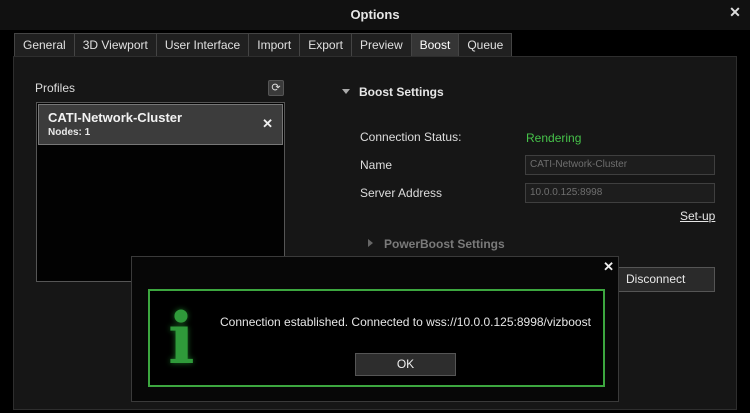 This screenshot has width=750, height=413. What do you see at coordinates (370, 243) in the screenshot?
I see `collapsed-arrow-icon` at bounding box center [370, 243].